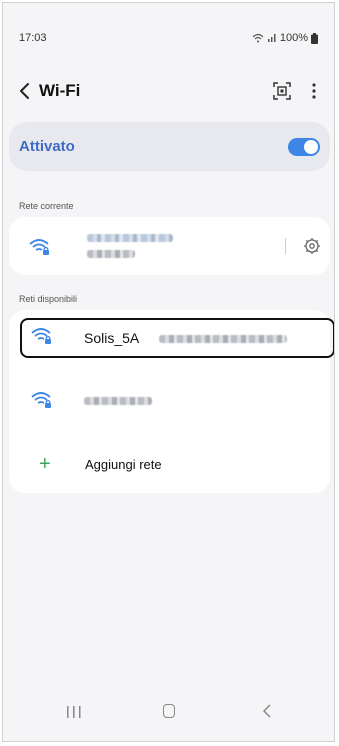 The image size is (339, 746). Describe the element at coordinates (118, 401) in the screenshot. I see `network-name-redacted` at that location.